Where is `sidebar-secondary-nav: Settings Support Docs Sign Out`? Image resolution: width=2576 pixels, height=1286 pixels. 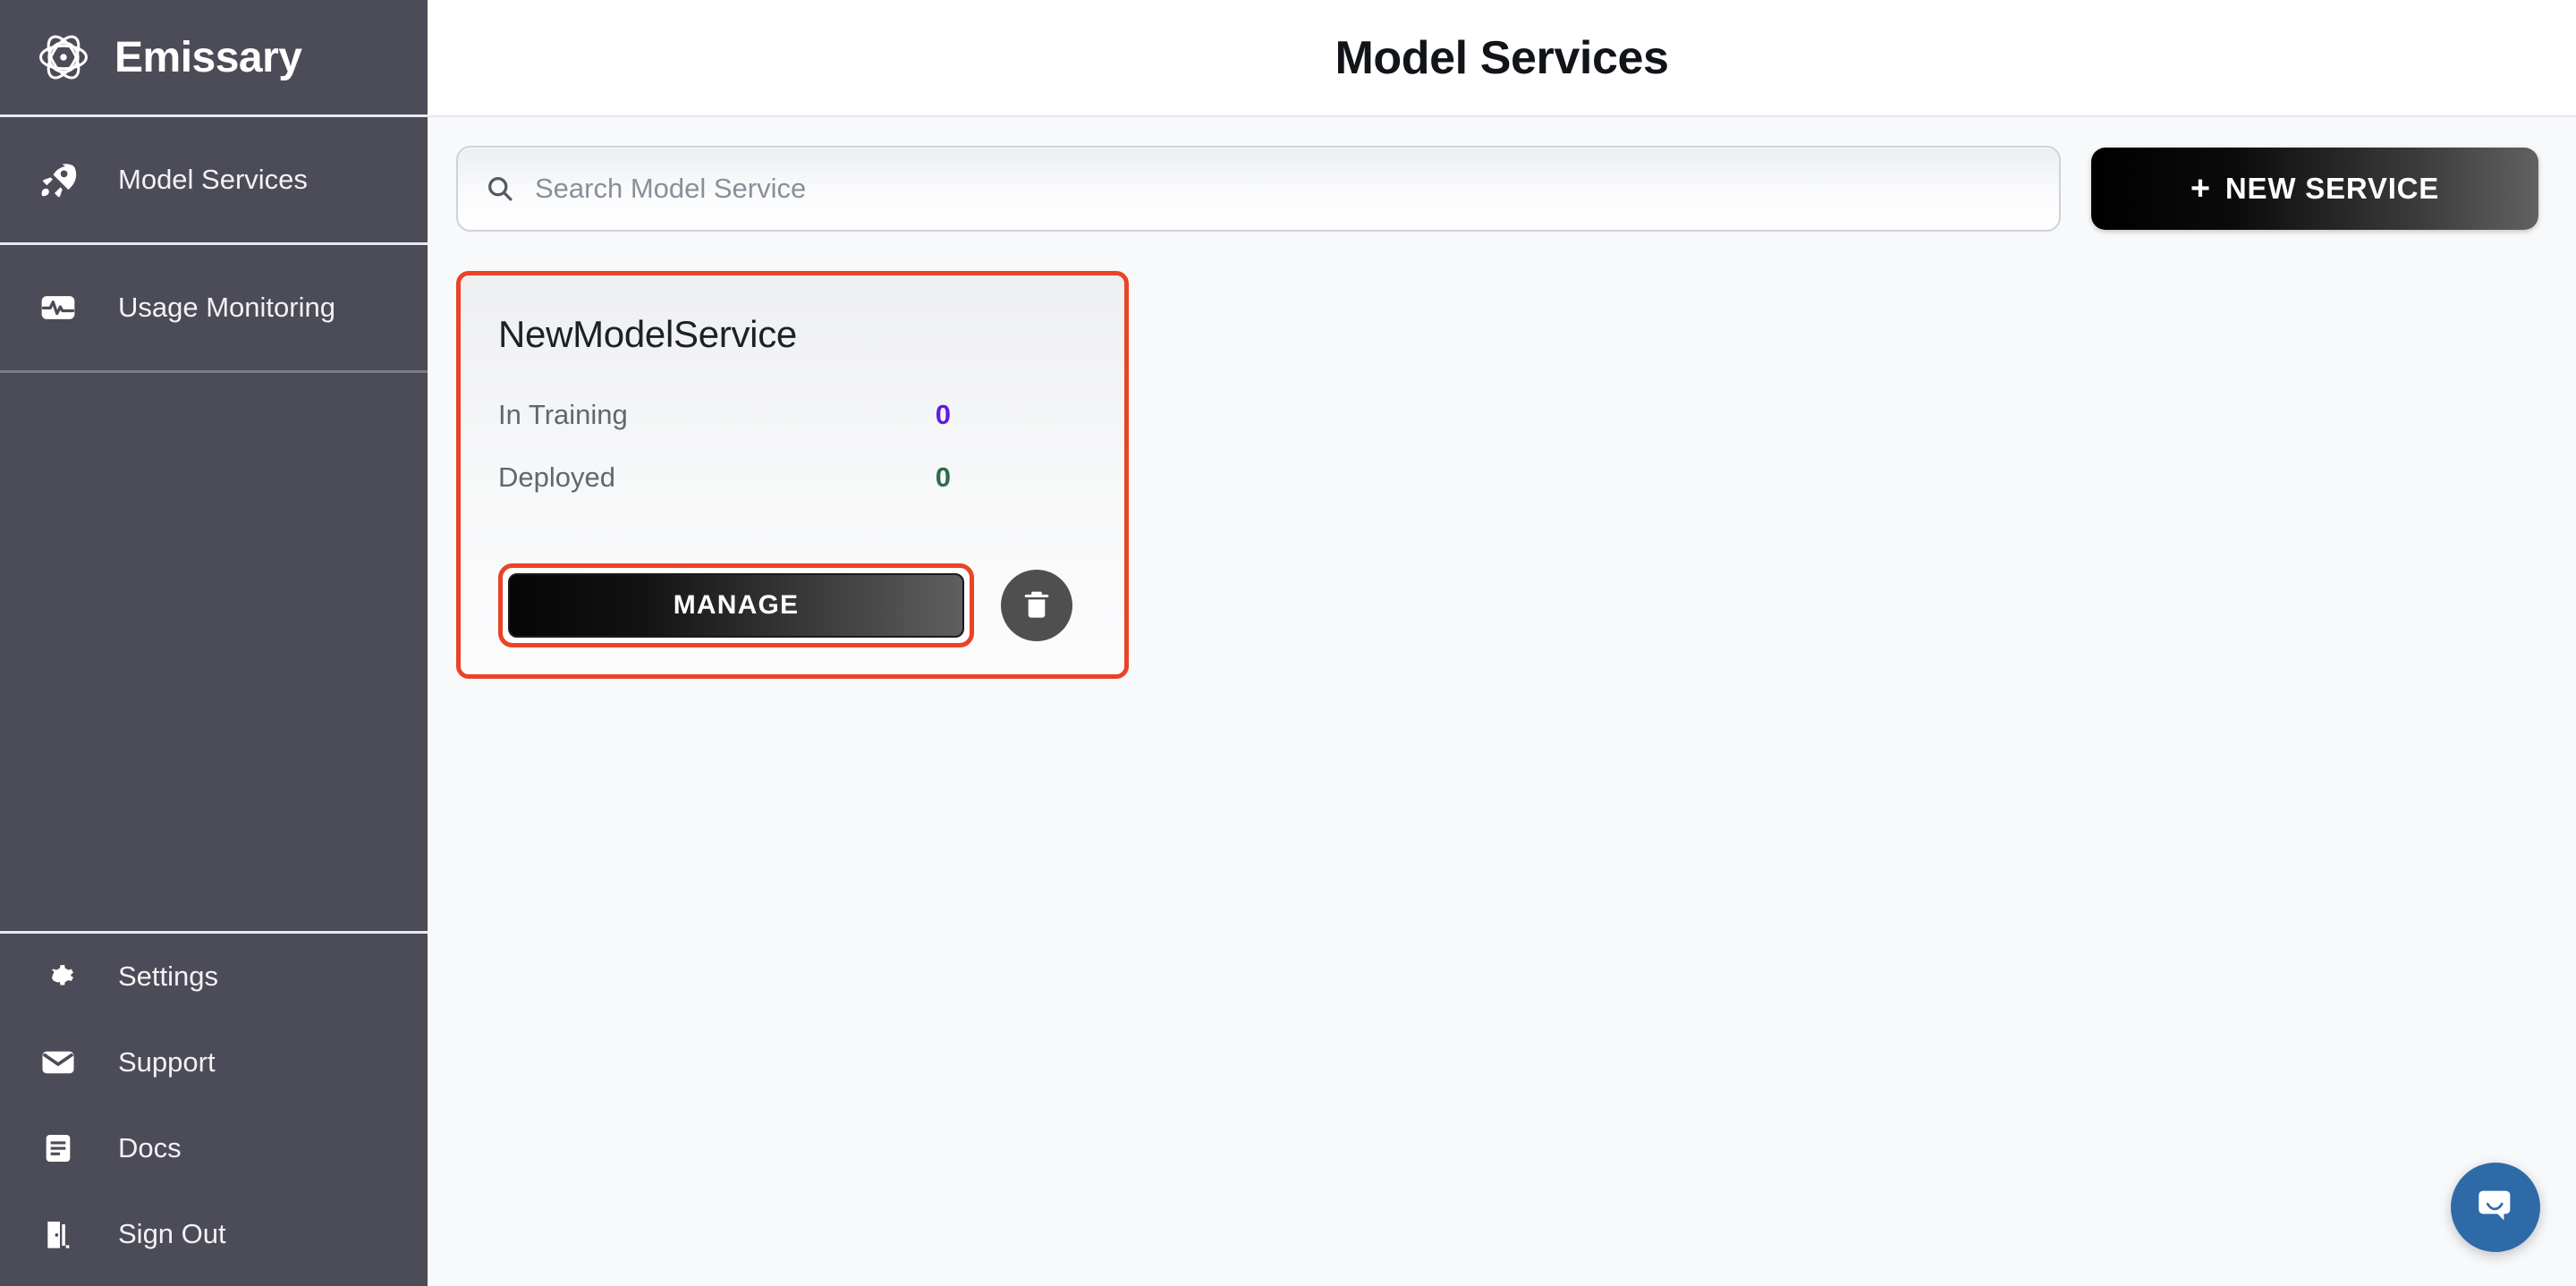
sidebar-secondary-nav: Settings Support Docs Sign Out is located at coordinates (214, 1110).